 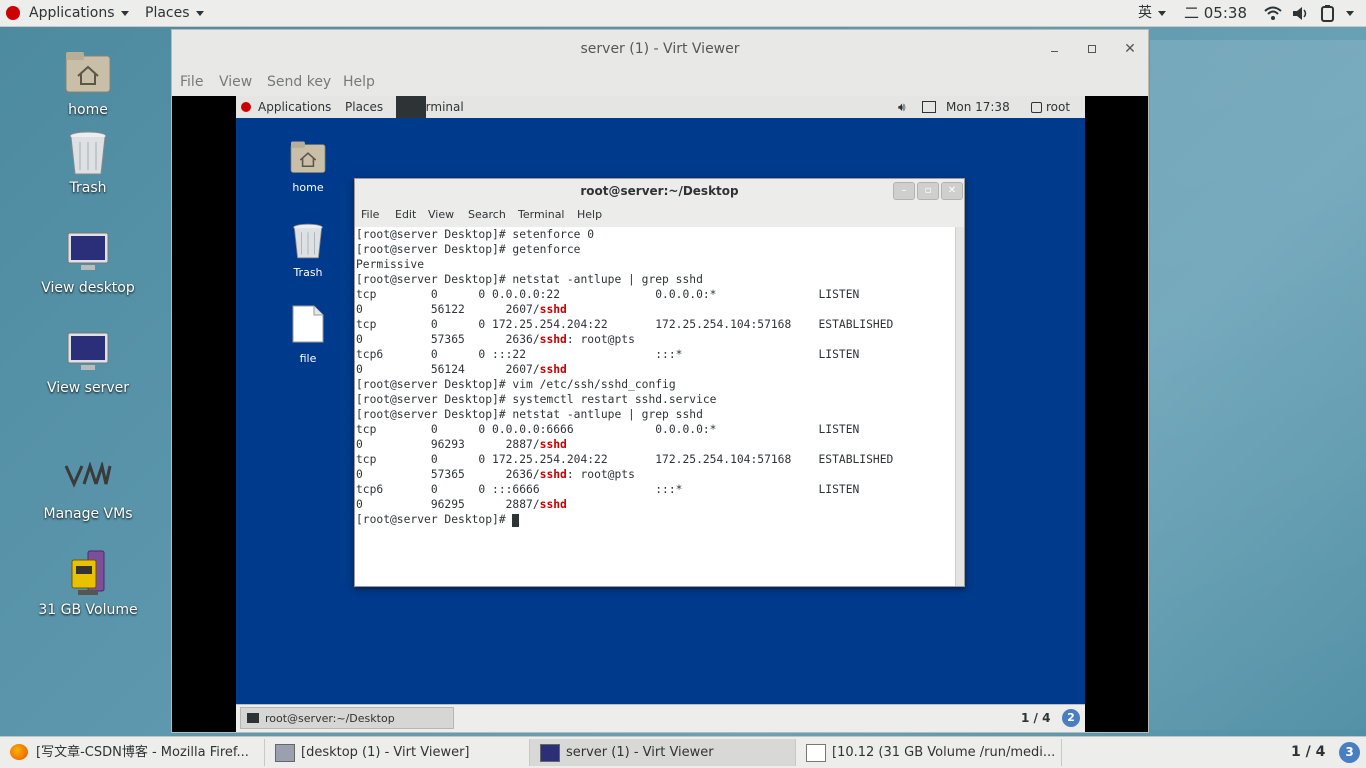 What do you see at coordinates (191, 82) in the screenshot?
I see `menu-file: File` at bounding box center [191, 82].